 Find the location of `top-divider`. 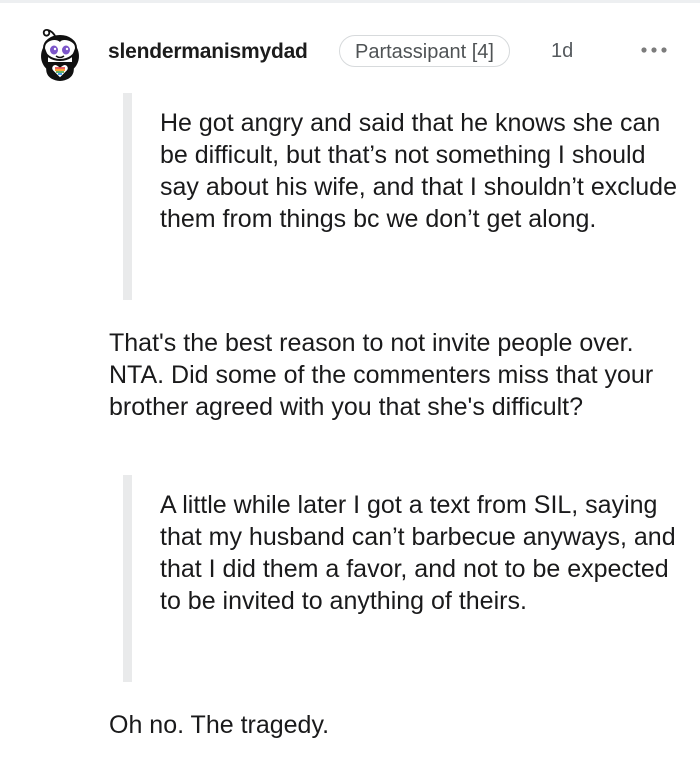

top-divider is located at coordinates (350, 1).